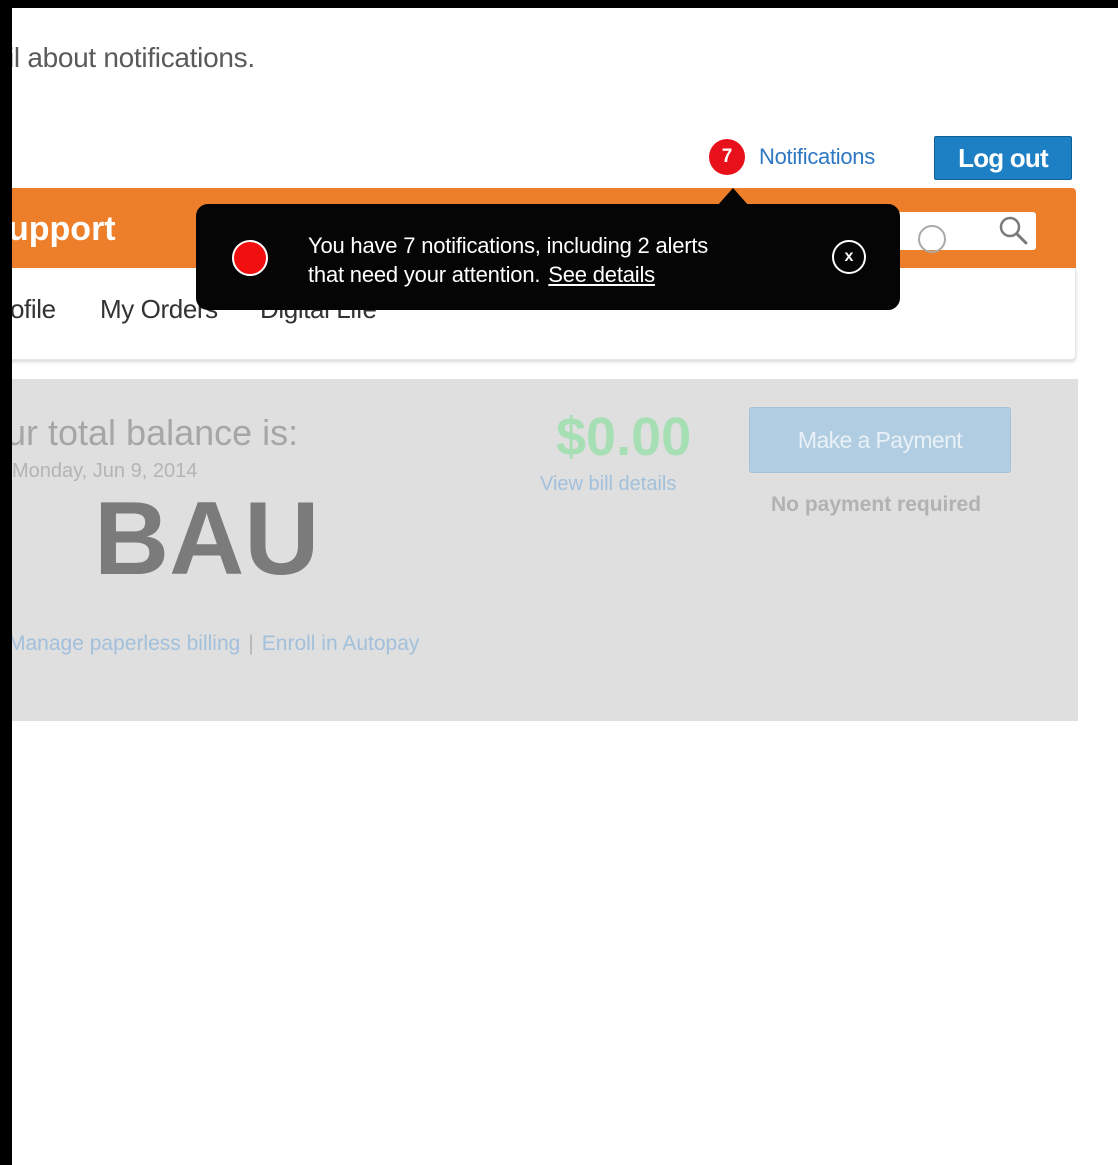 The image size is (1118, 1165). I want to click on close-icon: x, so click(849, 257).